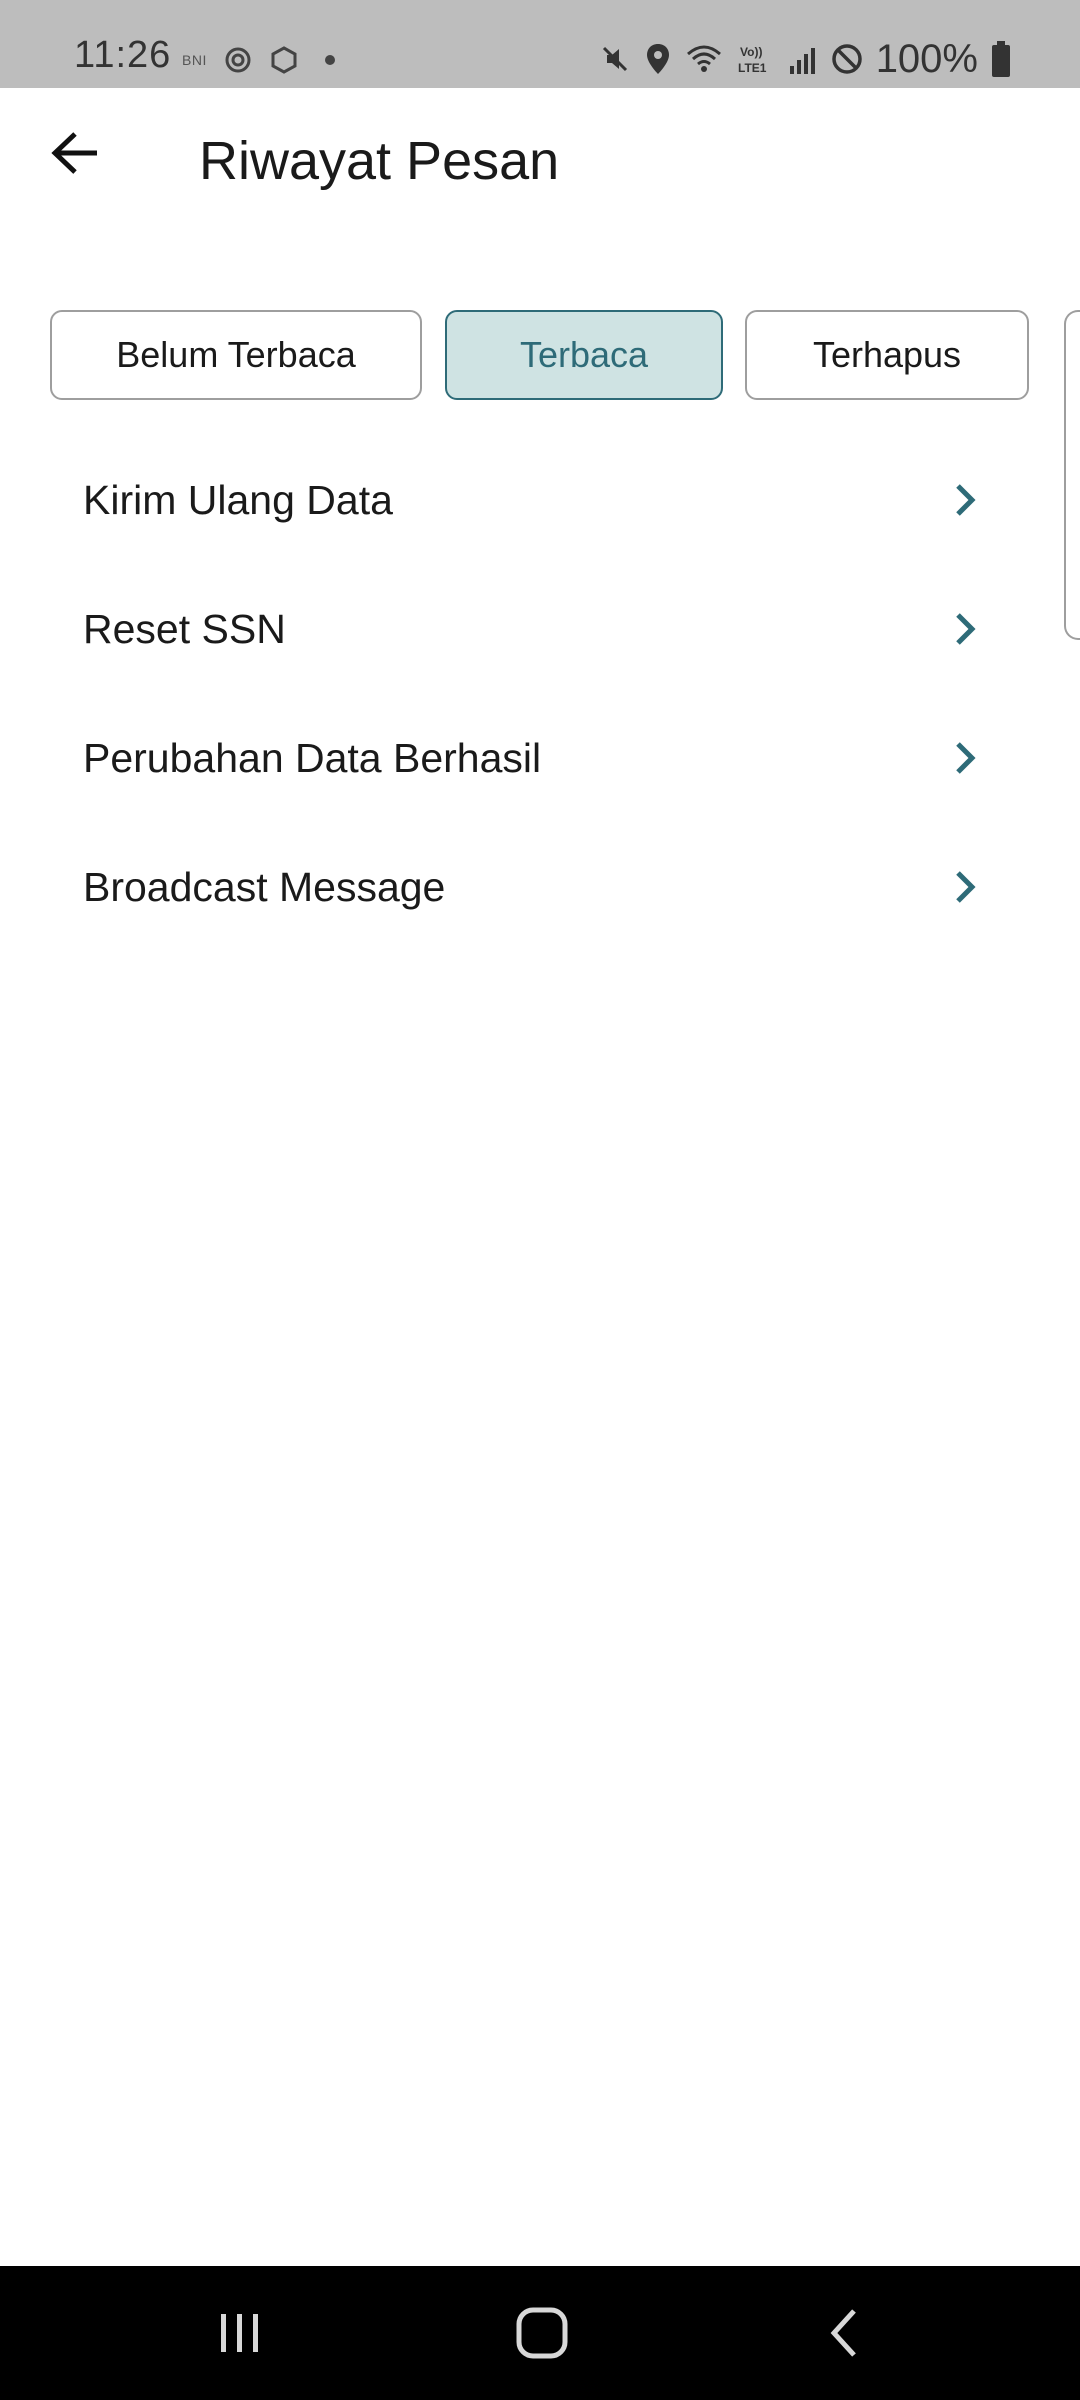 The width and height of the screenshot is (1080, 2400). Describe the element at coordinates (238, 60) in the screenshot. I see `settings-gear-icon` at that location.